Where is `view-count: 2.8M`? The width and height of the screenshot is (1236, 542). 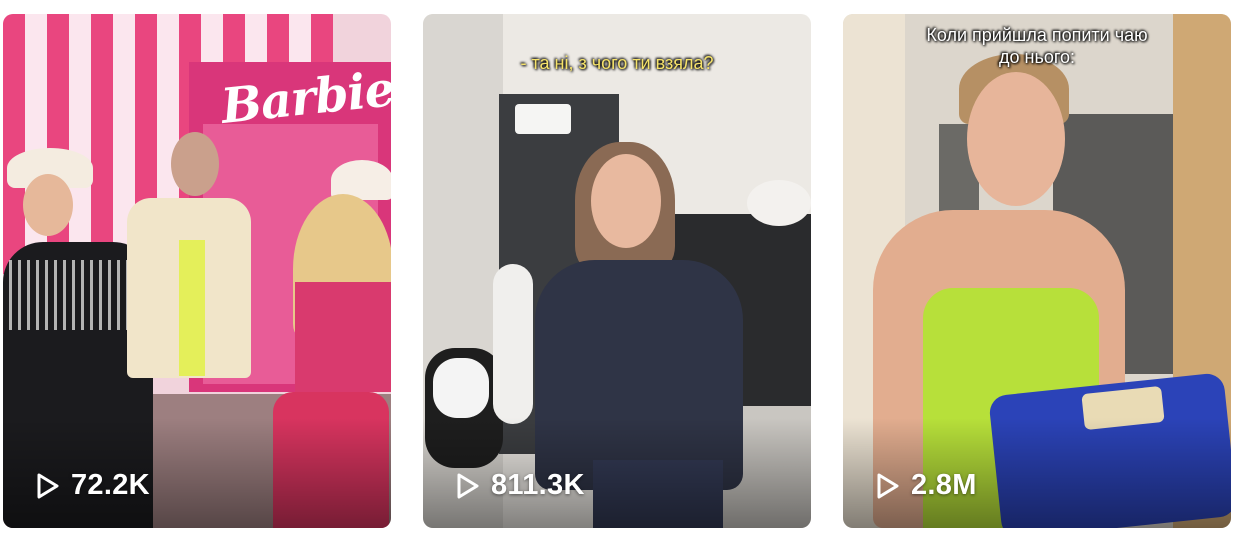 view-count: 2.8M is located at coordinates (926, 485).